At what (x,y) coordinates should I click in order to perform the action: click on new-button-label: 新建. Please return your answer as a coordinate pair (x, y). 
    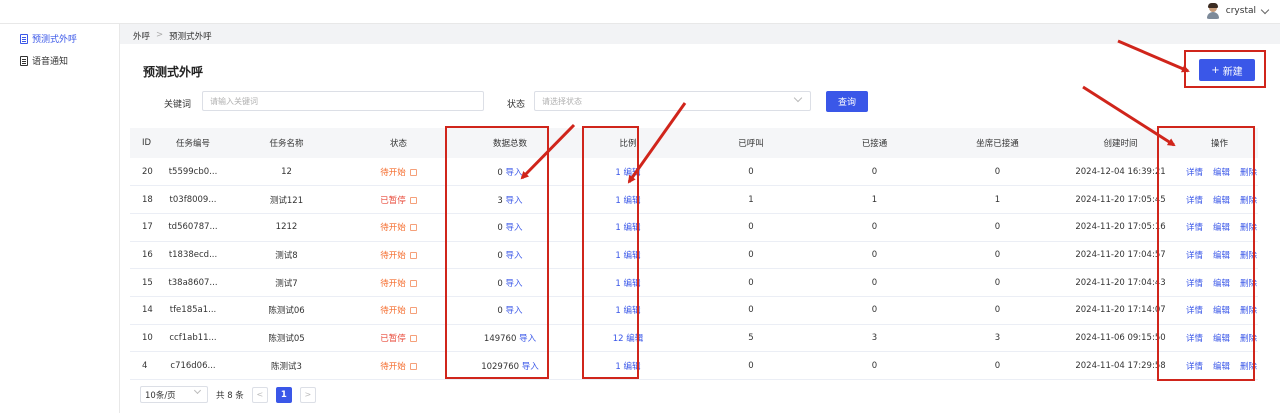
    Looking at the image, I should click on (1232, 72).